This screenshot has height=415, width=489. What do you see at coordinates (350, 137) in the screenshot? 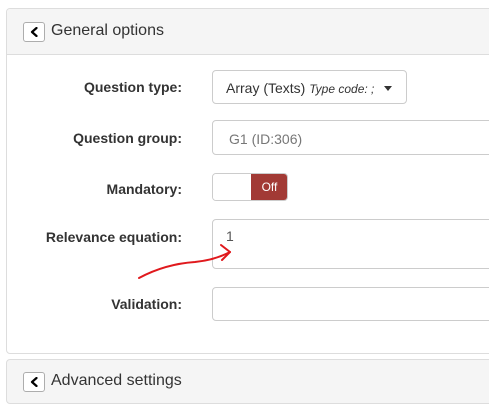
I see `question-group-field: G1 (ID:306)` at bounding box center [350, 137].